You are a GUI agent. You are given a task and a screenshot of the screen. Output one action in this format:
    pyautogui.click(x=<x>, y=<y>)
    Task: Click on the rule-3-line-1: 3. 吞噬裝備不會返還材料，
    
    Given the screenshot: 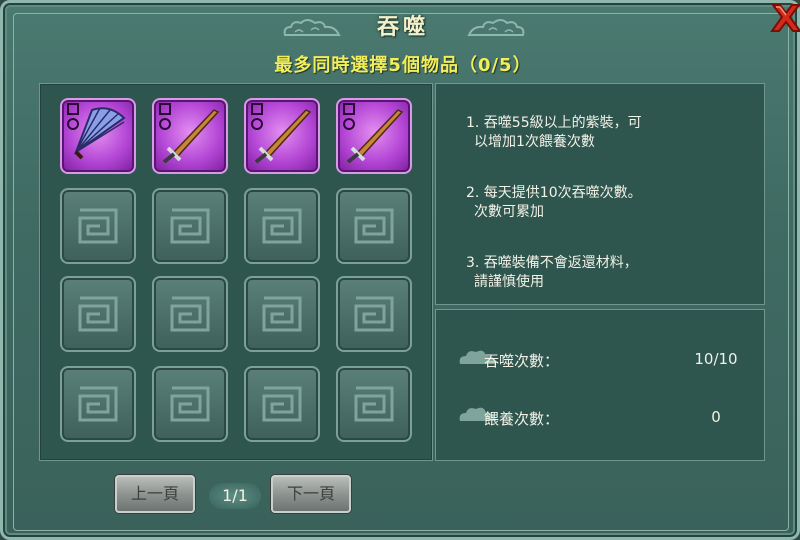 What is the action you would take?
    pyautogui.click(x=552, y=263)
    